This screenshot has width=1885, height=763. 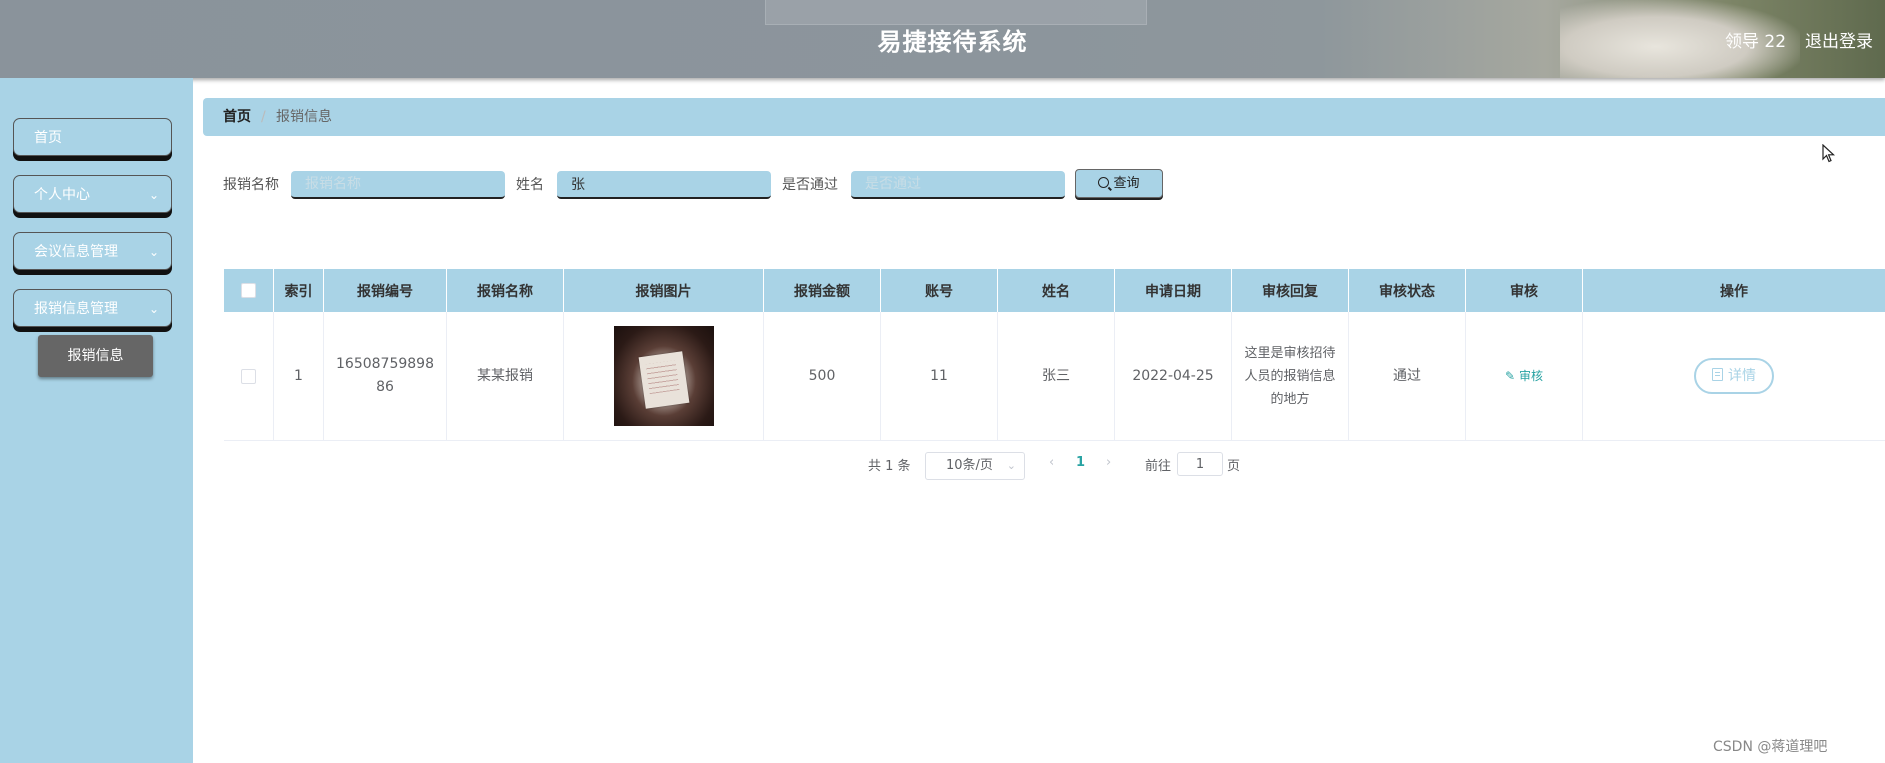 What do you see at coordinates (1717, 374) in the screenshot?
I see `document-icon` at bounding box center [1717, 374].